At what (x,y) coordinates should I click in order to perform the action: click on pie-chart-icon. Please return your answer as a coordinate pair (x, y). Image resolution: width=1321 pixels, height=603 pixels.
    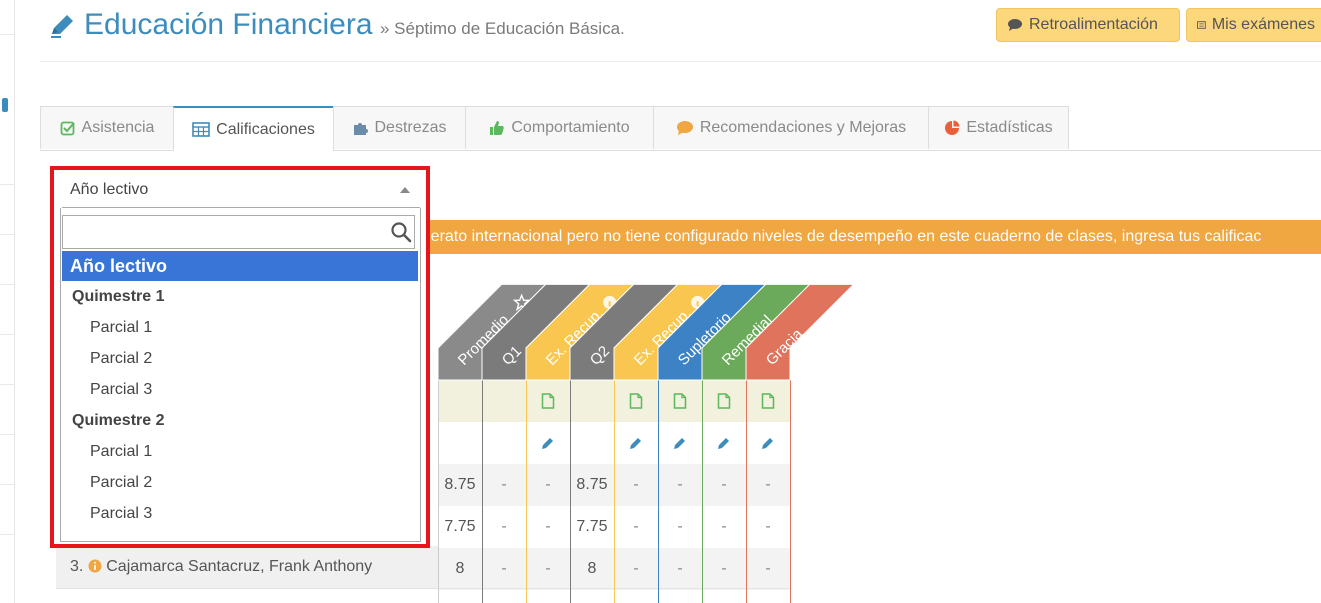
    Looking at the image, I should click on (952, 127).